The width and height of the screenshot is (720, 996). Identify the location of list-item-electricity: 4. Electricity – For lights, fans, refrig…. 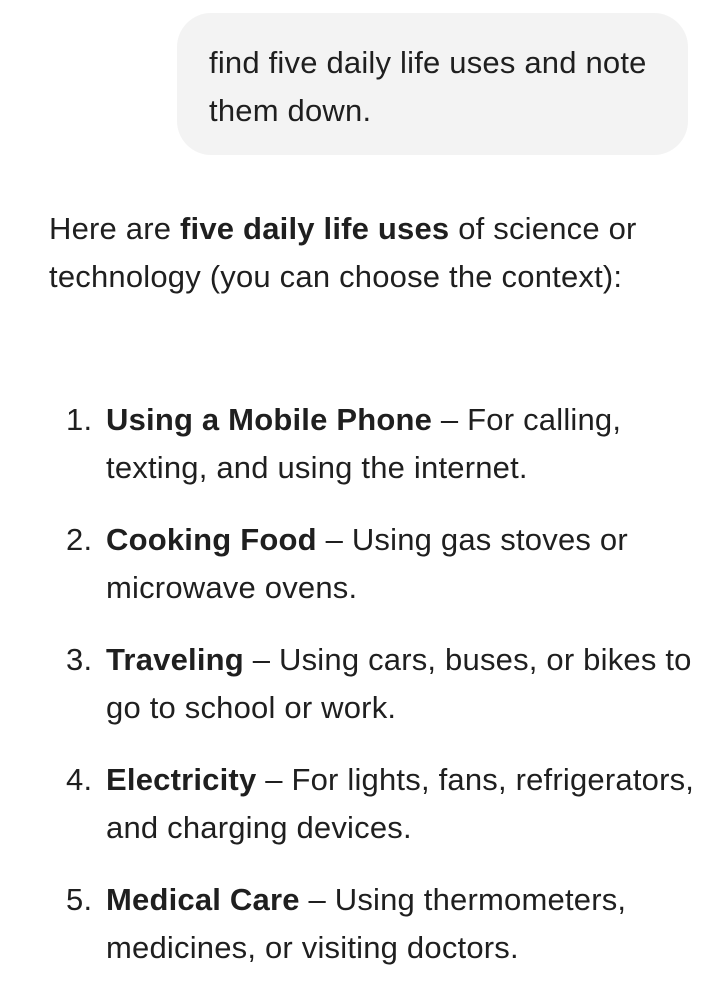
(374, 804).